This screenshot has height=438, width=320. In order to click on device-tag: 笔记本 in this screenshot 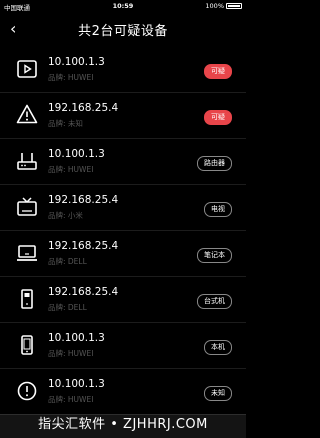, I will do `click(214, 255)`.